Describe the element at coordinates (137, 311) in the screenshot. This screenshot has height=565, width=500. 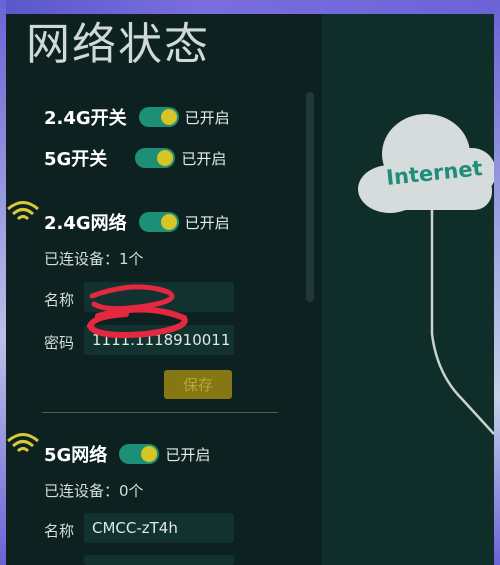
I see `redaction-scribble` at that location.